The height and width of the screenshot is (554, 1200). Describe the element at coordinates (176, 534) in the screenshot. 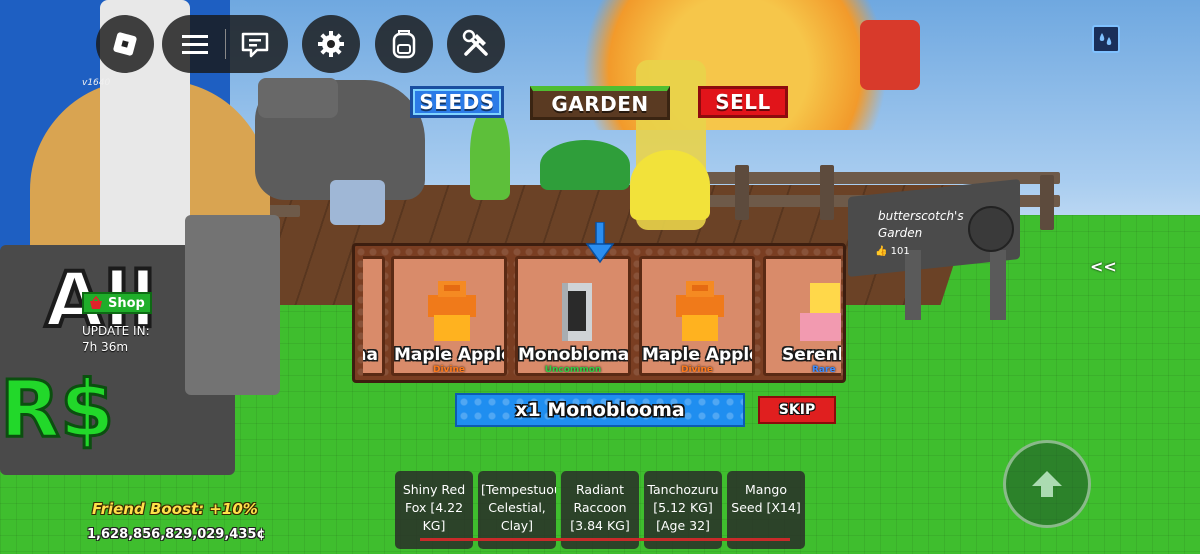

I see `currency-balance: 1,628,856,829,029,435¢` at that location.